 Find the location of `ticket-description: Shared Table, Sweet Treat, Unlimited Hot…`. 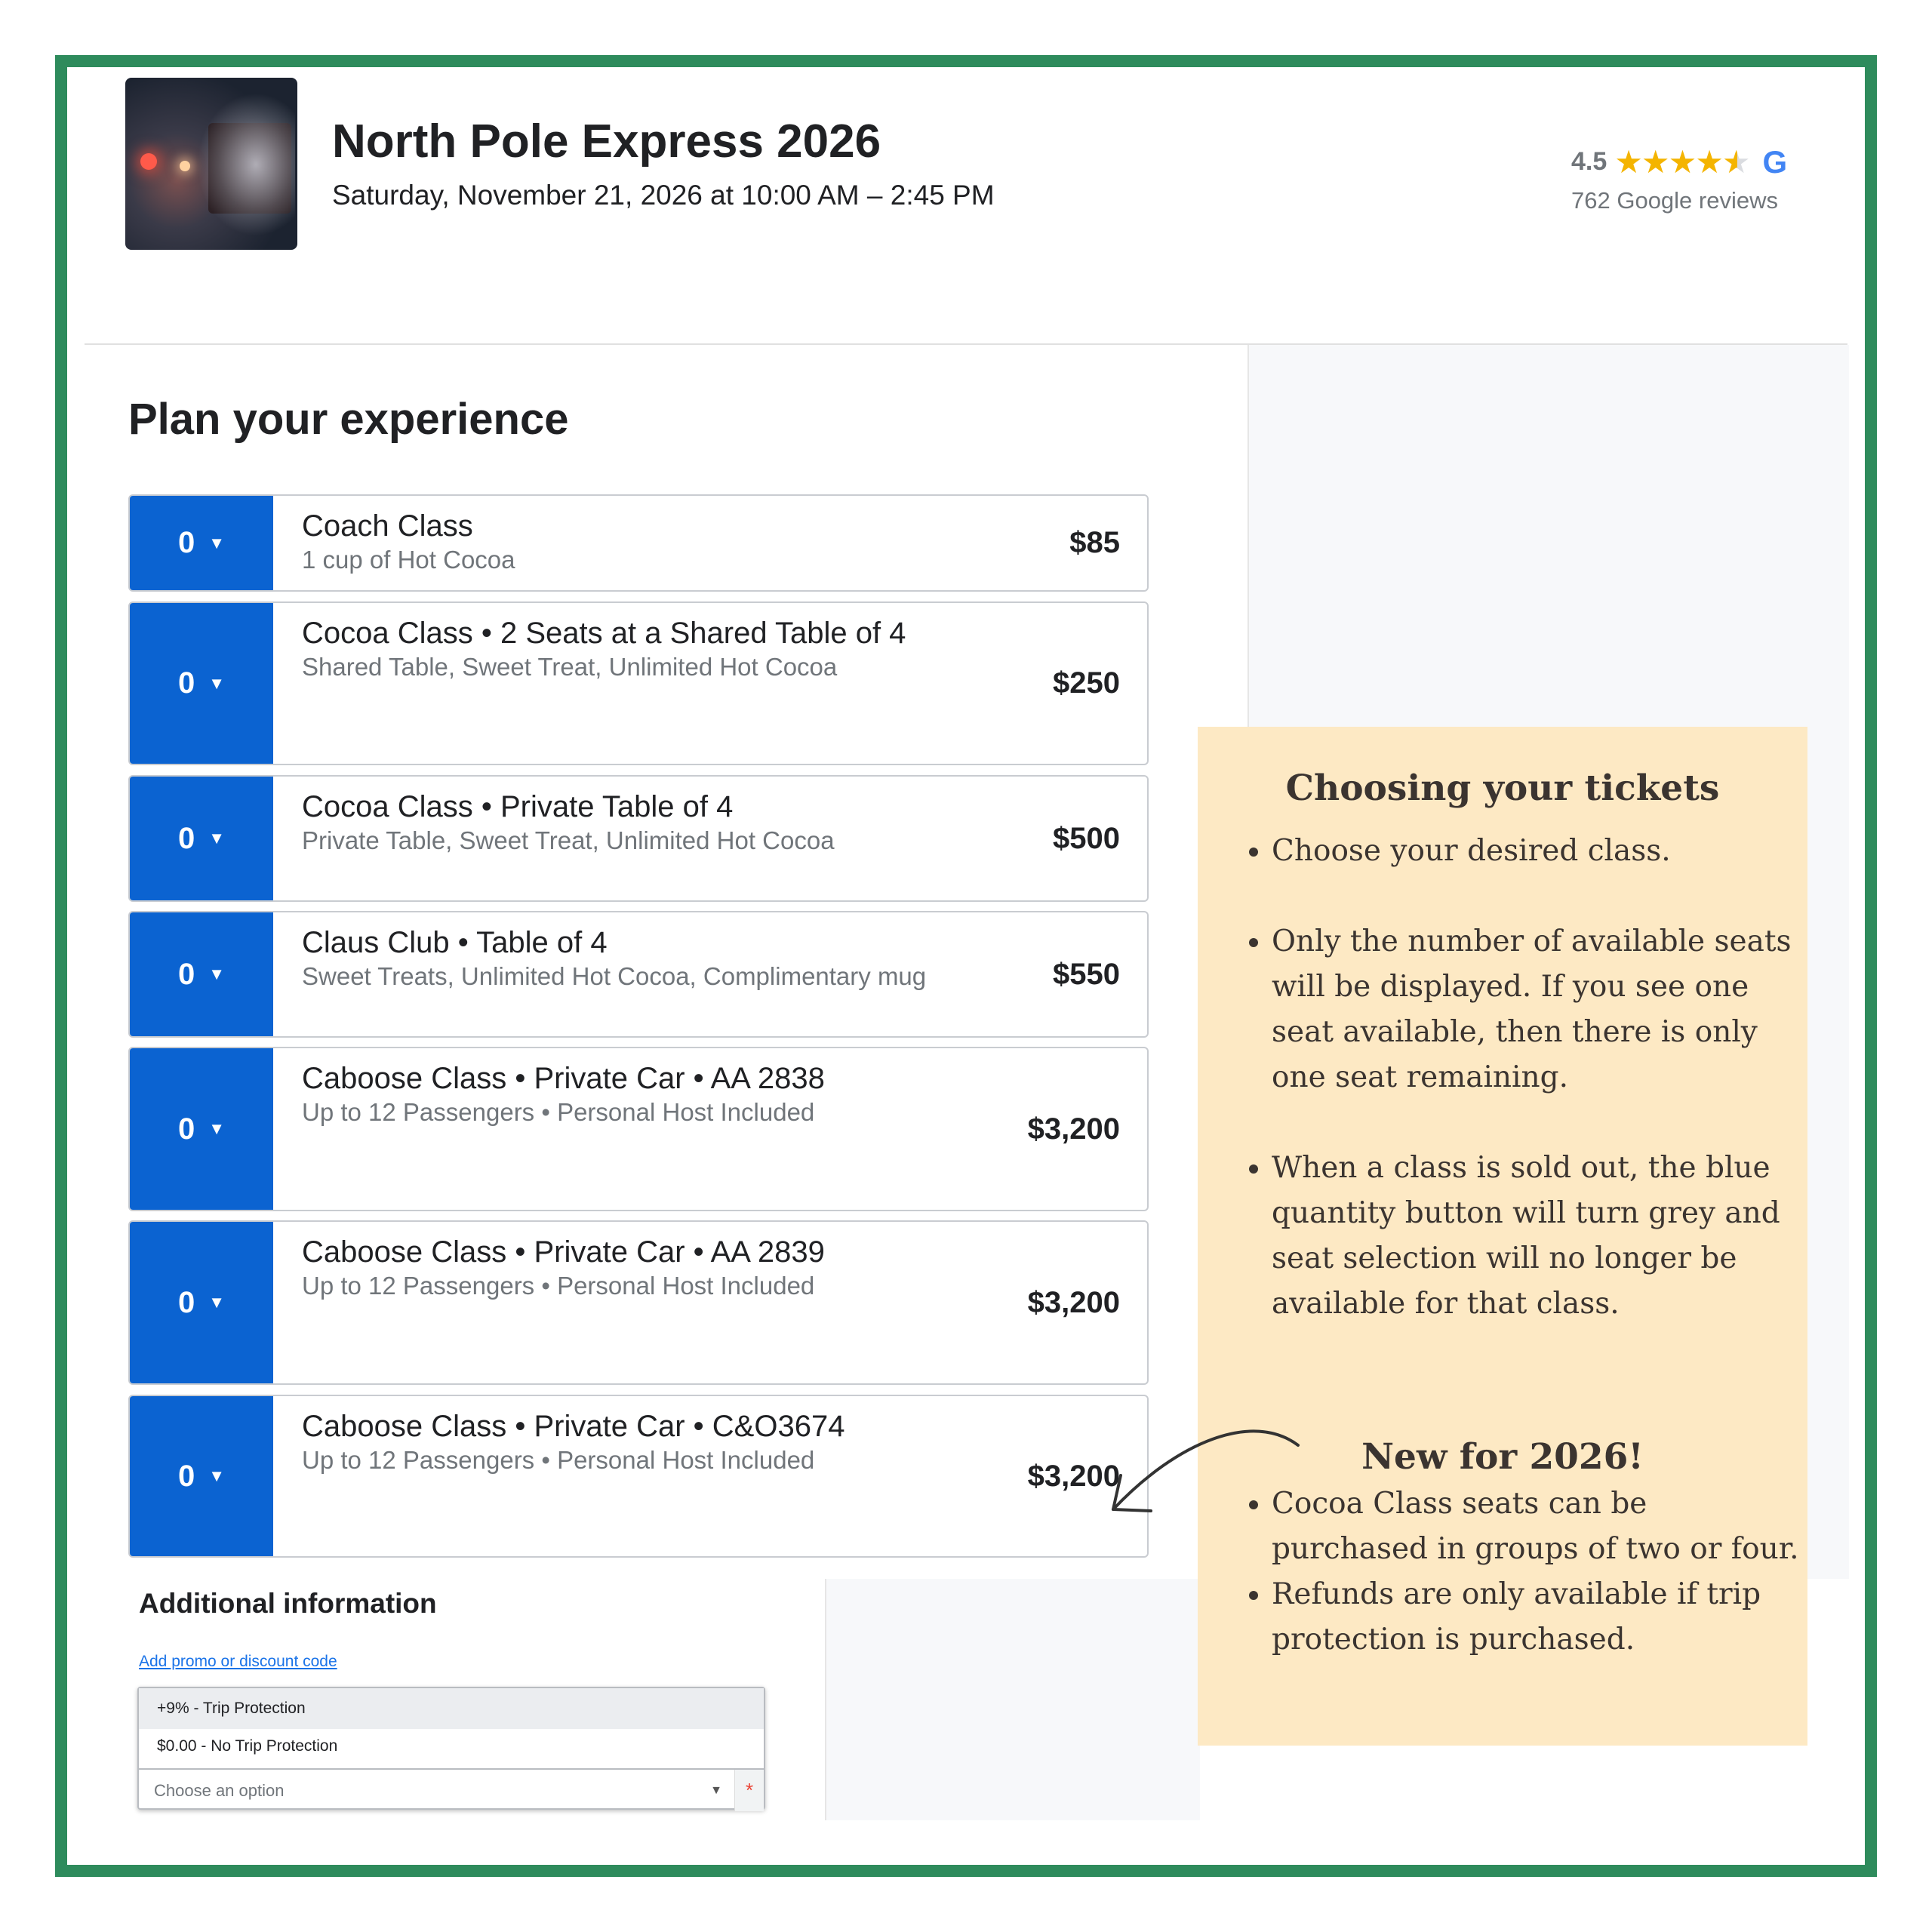

ticket-description: Shared Table, Sweet Treat, Unlimited Hot… is located at coordinates (570, 667).